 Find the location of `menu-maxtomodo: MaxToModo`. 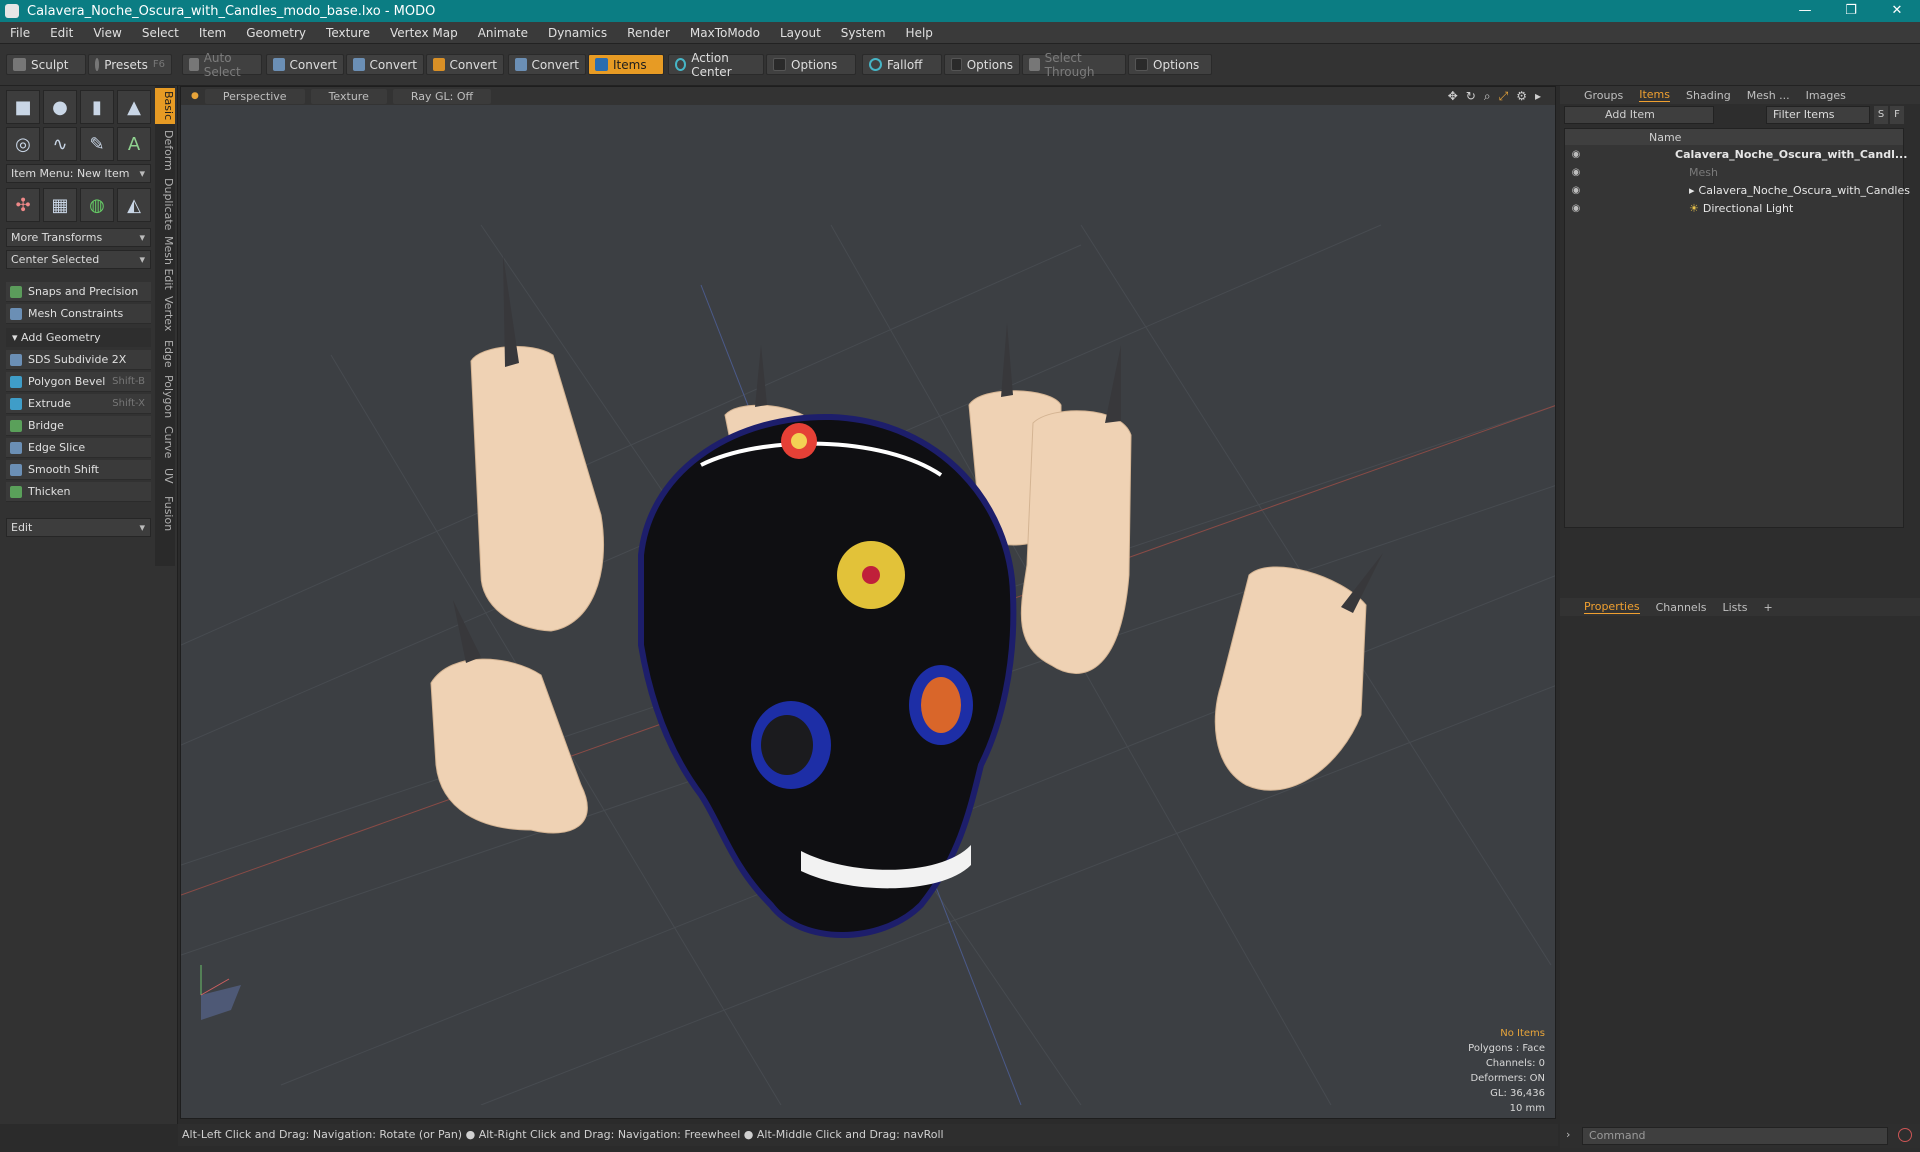

menu-maxtomodo: MaxToModo is located at coordinates (725, 33).